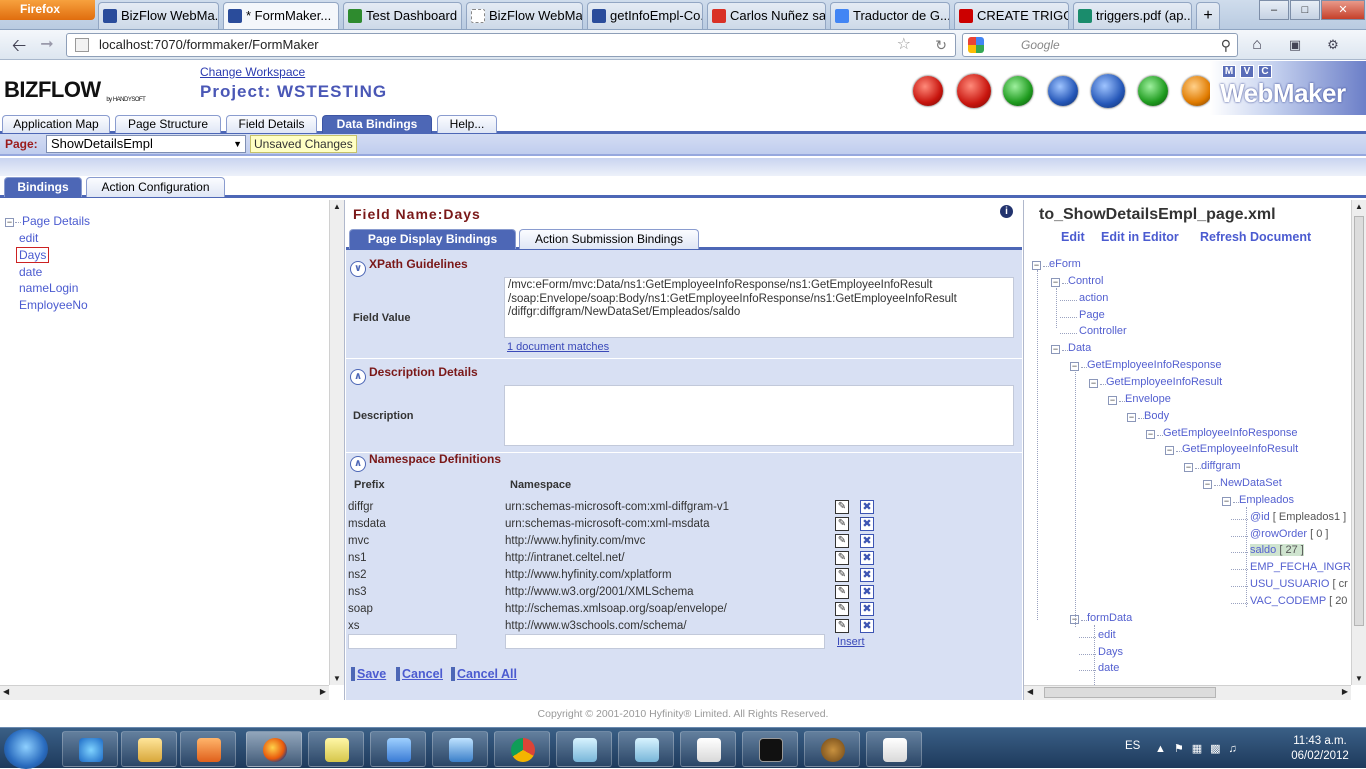 The image size is (1366, 769). What do you see at coordinates (1148, 399) in the screenshot?
I see `xml-tree-node: Envelope` at bounding box center [1148, 399].